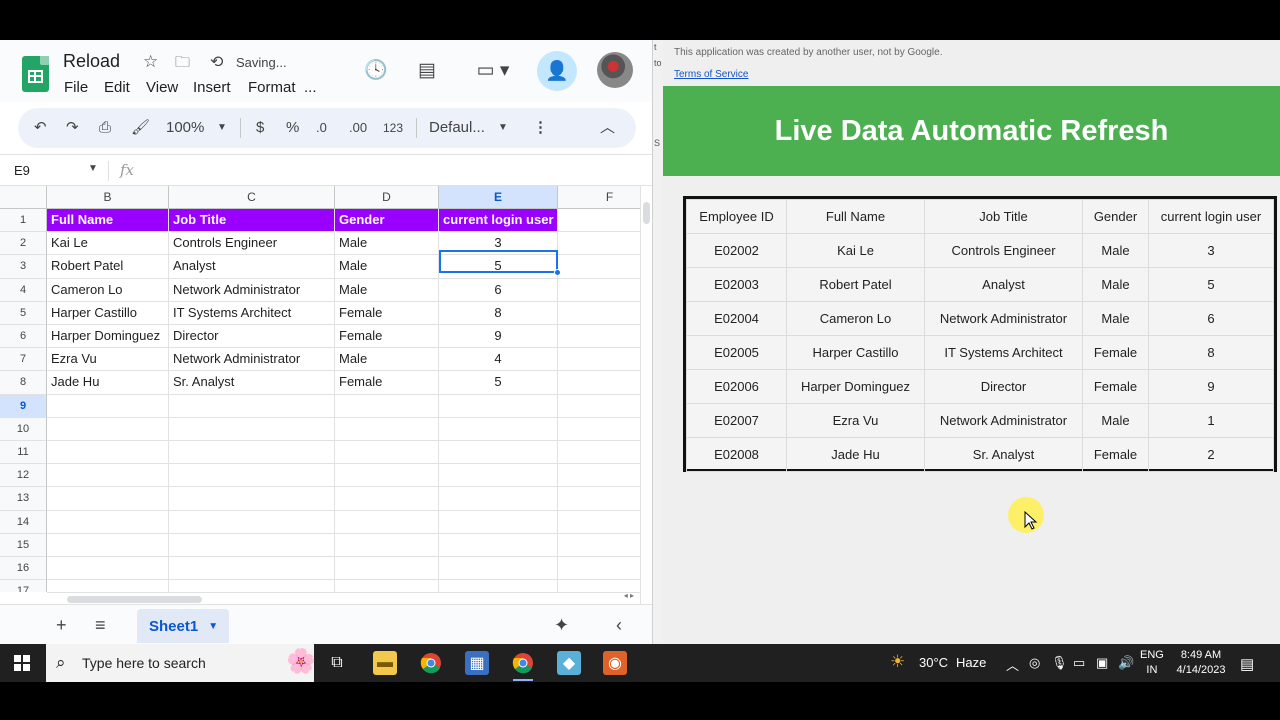 Image resolution: width=1280 pixels, height=720 pixels. What do you see at coordinates (91, 61) in the screenshot?
I see `document-title: Reload` at bounding box center [91, 61].